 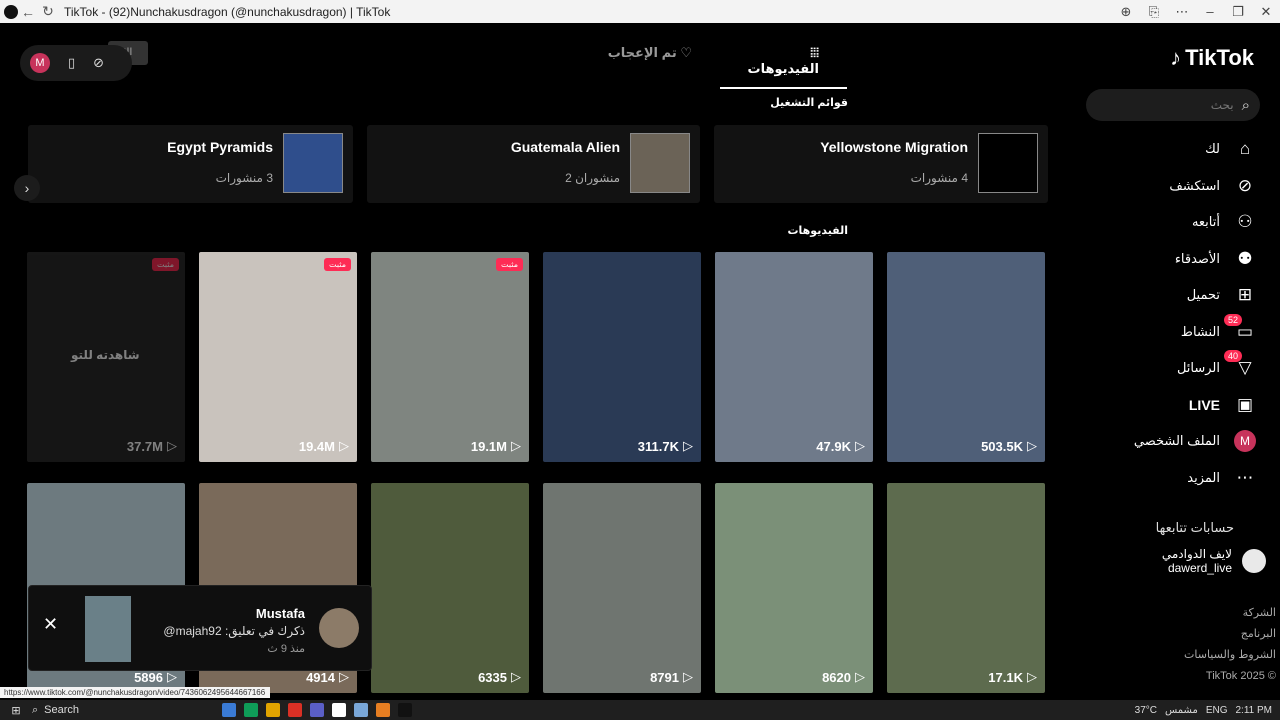 What do you see at coordinates (98, 63) in the screenshot?
I see `compass-small-icon: ⊘` at bounding box center [98, 63].